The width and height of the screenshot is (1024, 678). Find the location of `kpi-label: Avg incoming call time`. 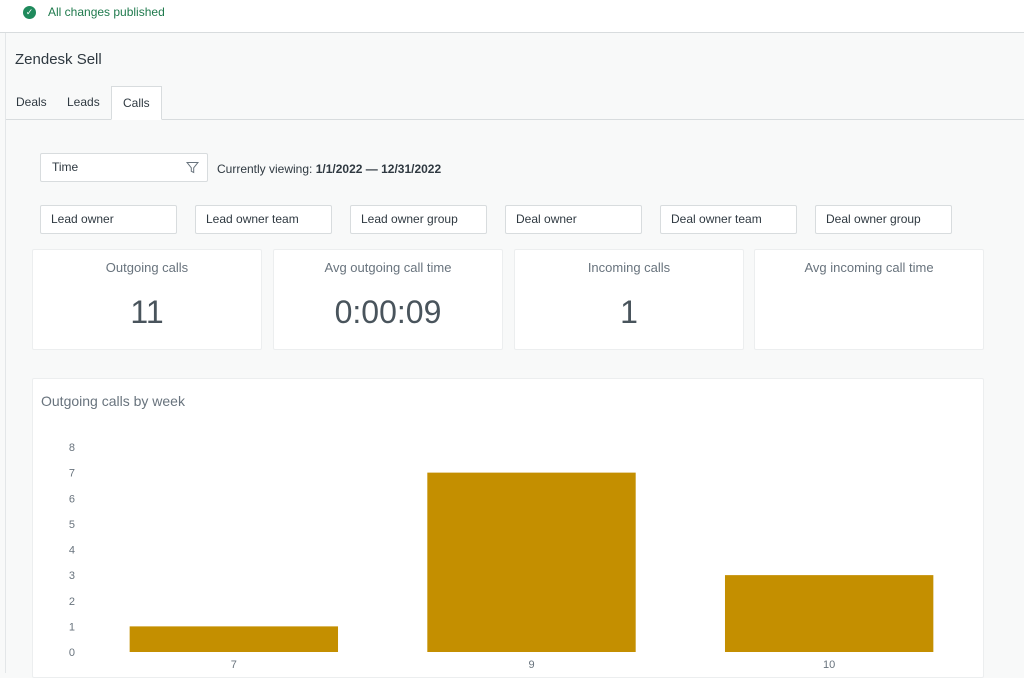

kpi-label: Avg incoming call time is located at coordinates (869, 267).